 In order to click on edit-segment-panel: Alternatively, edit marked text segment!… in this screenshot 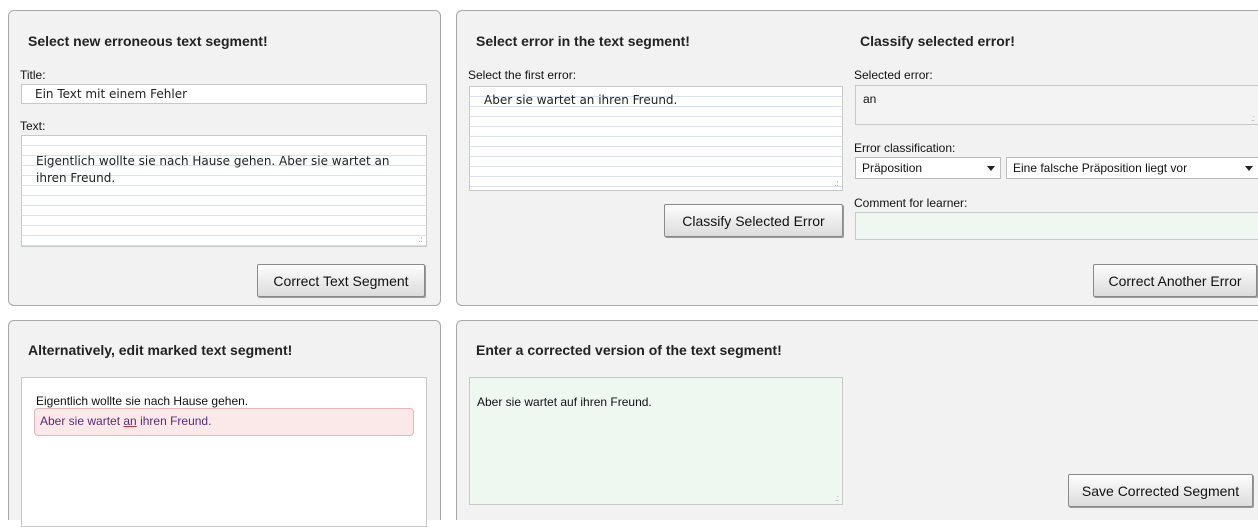, I will do `click(224, 423)`.